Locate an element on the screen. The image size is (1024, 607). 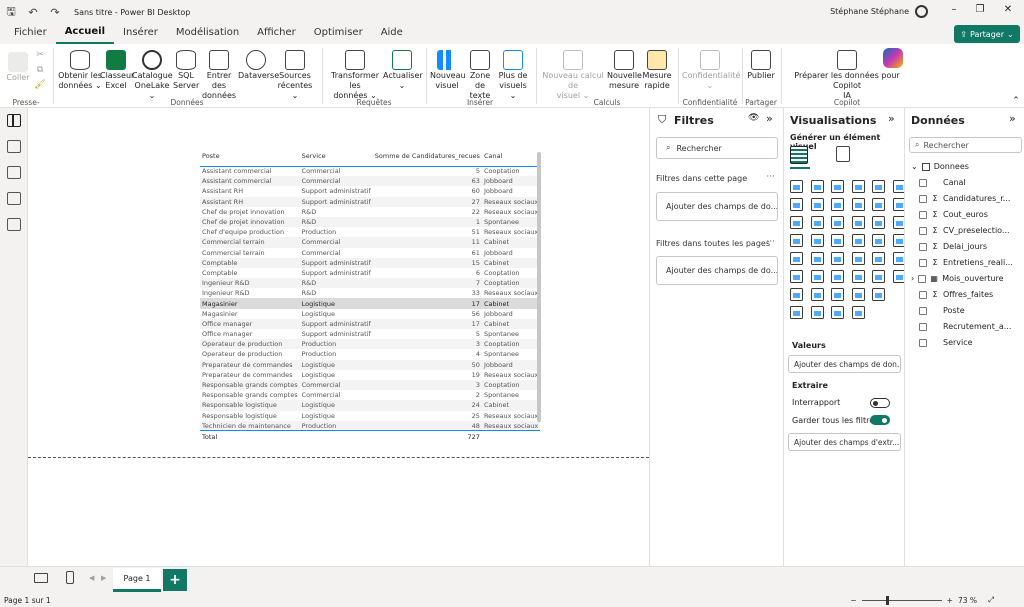
kpi-icon is located at coordinates (796, 258).